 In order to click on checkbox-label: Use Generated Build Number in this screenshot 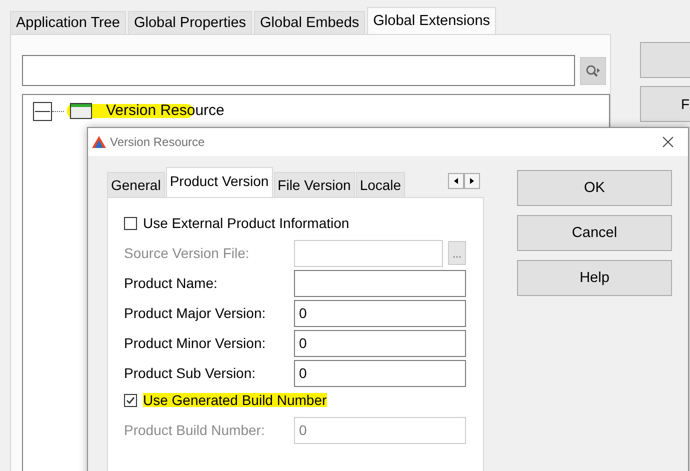, I will do `click(235, 400)`.